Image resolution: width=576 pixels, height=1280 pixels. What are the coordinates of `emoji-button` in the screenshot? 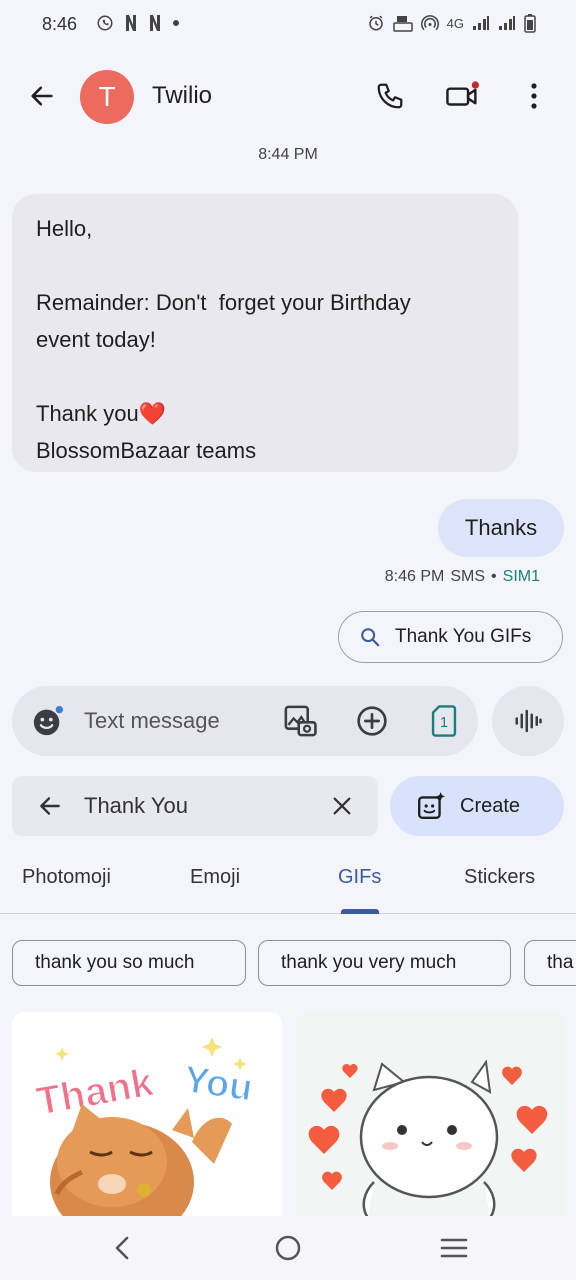 It's located at (48, 721).